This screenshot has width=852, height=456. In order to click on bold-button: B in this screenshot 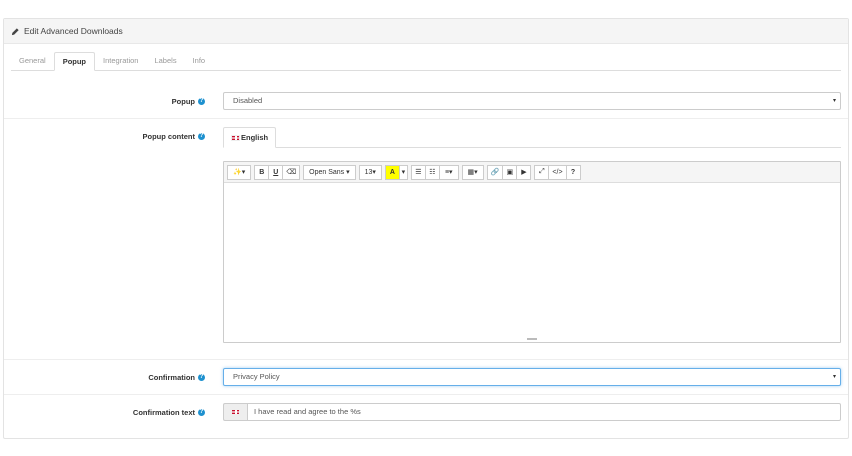, I will do `click(262, 172)`.